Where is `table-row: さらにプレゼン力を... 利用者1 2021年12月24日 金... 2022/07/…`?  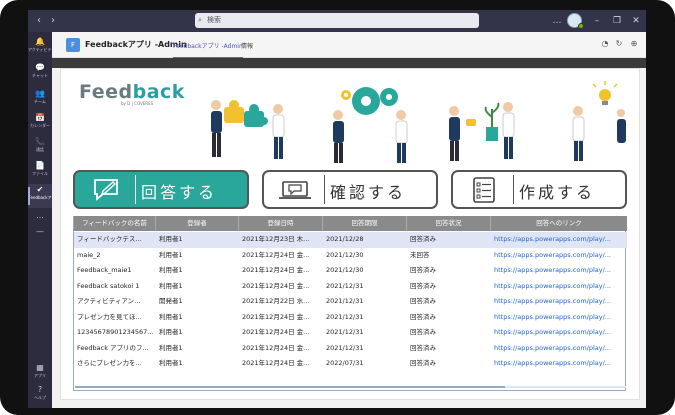 table-row: さらにプレゼン力を... 利用者1 2021年12月24日 金... 2022/07/… is located at coordinates (350, 364).